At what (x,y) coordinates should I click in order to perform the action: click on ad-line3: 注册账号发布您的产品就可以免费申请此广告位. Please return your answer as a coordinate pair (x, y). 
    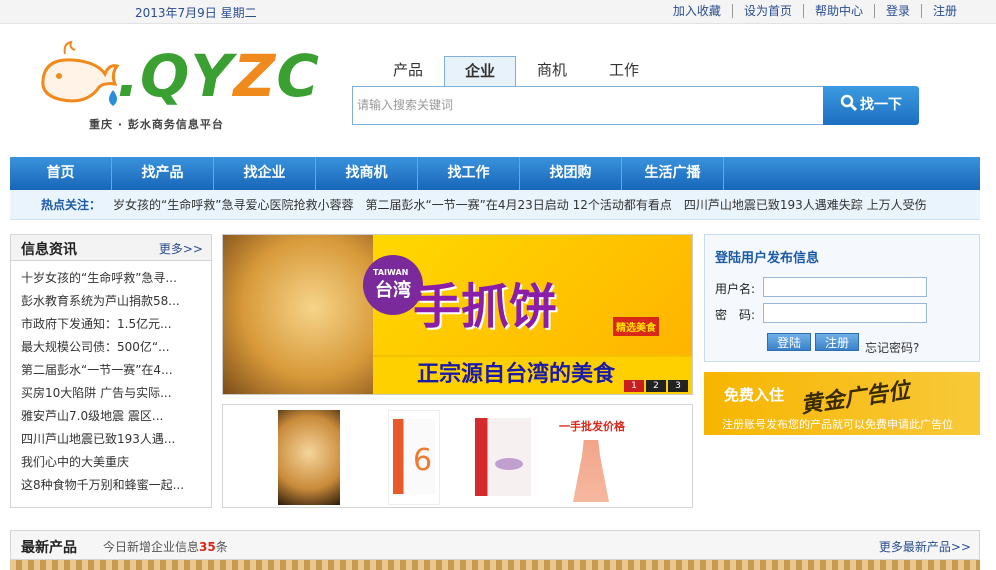
    Looking at the image, I should click on (837, 424).